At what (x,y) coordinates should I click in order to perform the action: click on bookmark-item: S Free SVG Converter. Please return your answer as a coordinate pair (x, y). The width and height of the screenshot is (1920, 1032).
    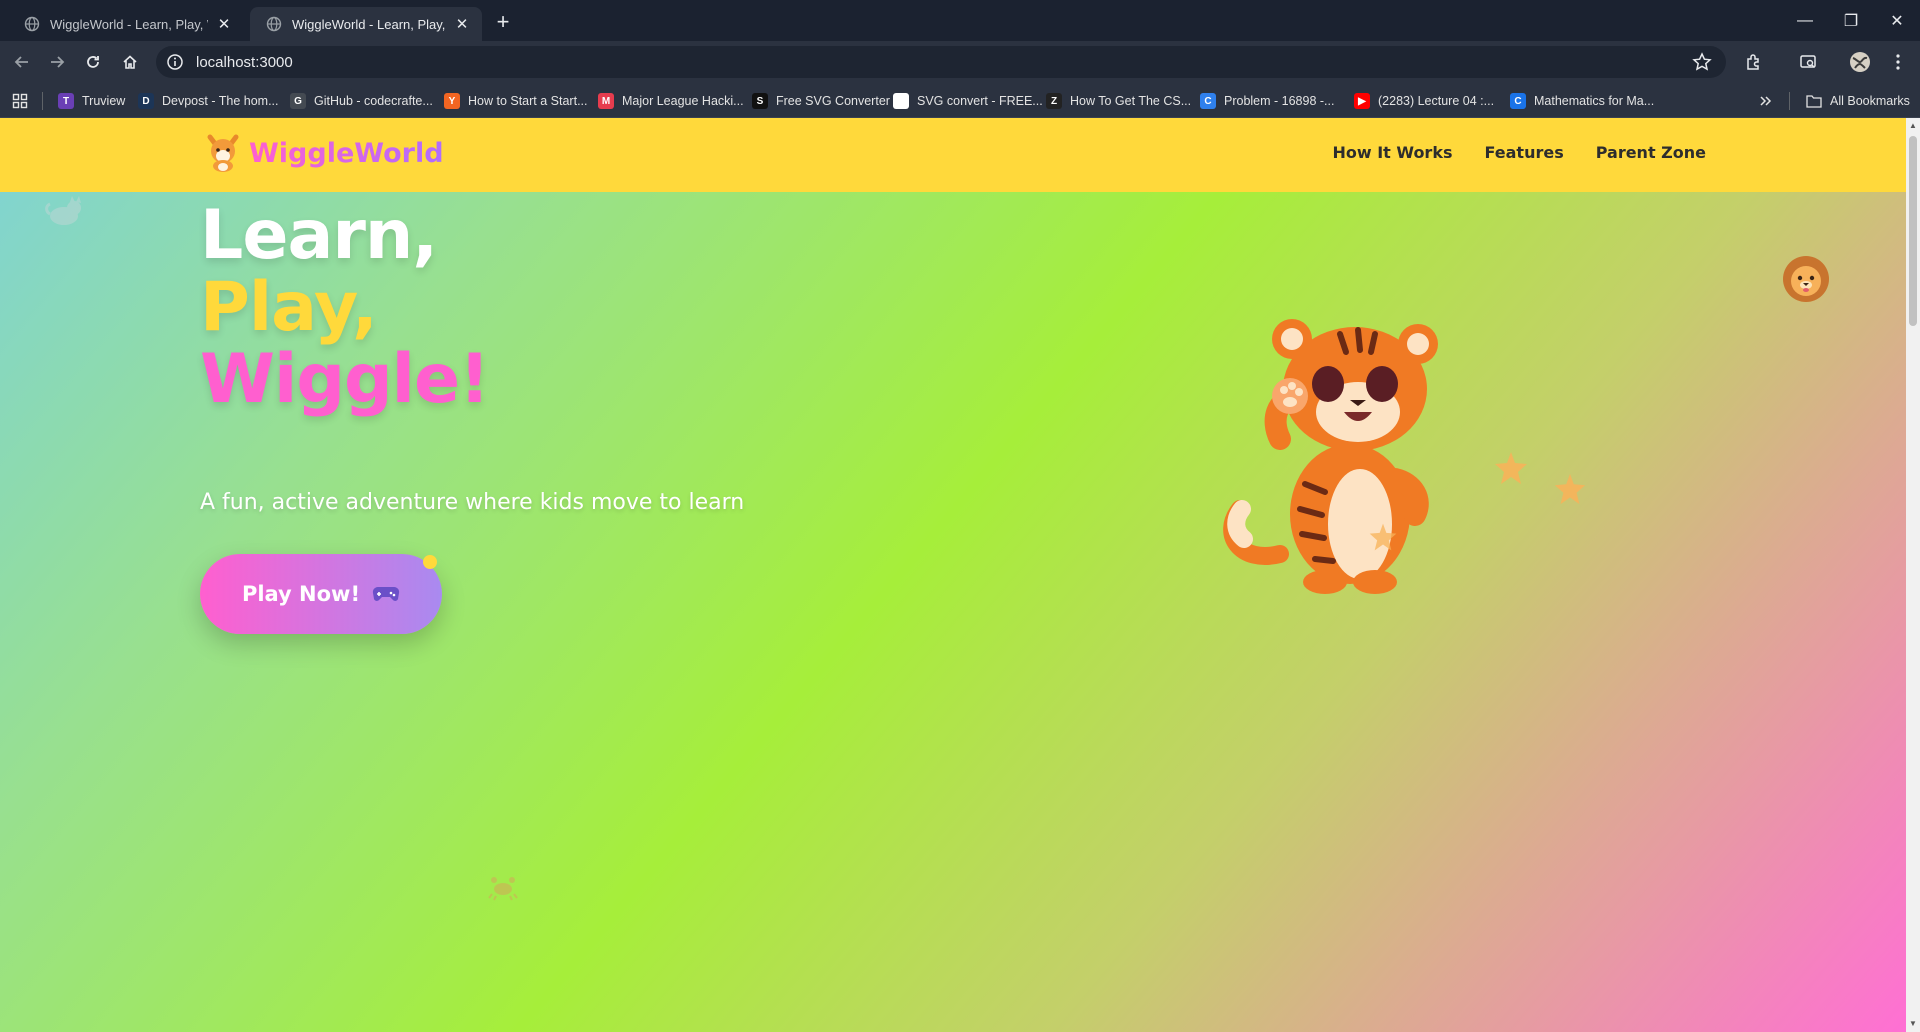
    Looking at the image, I should click on (821, 101).